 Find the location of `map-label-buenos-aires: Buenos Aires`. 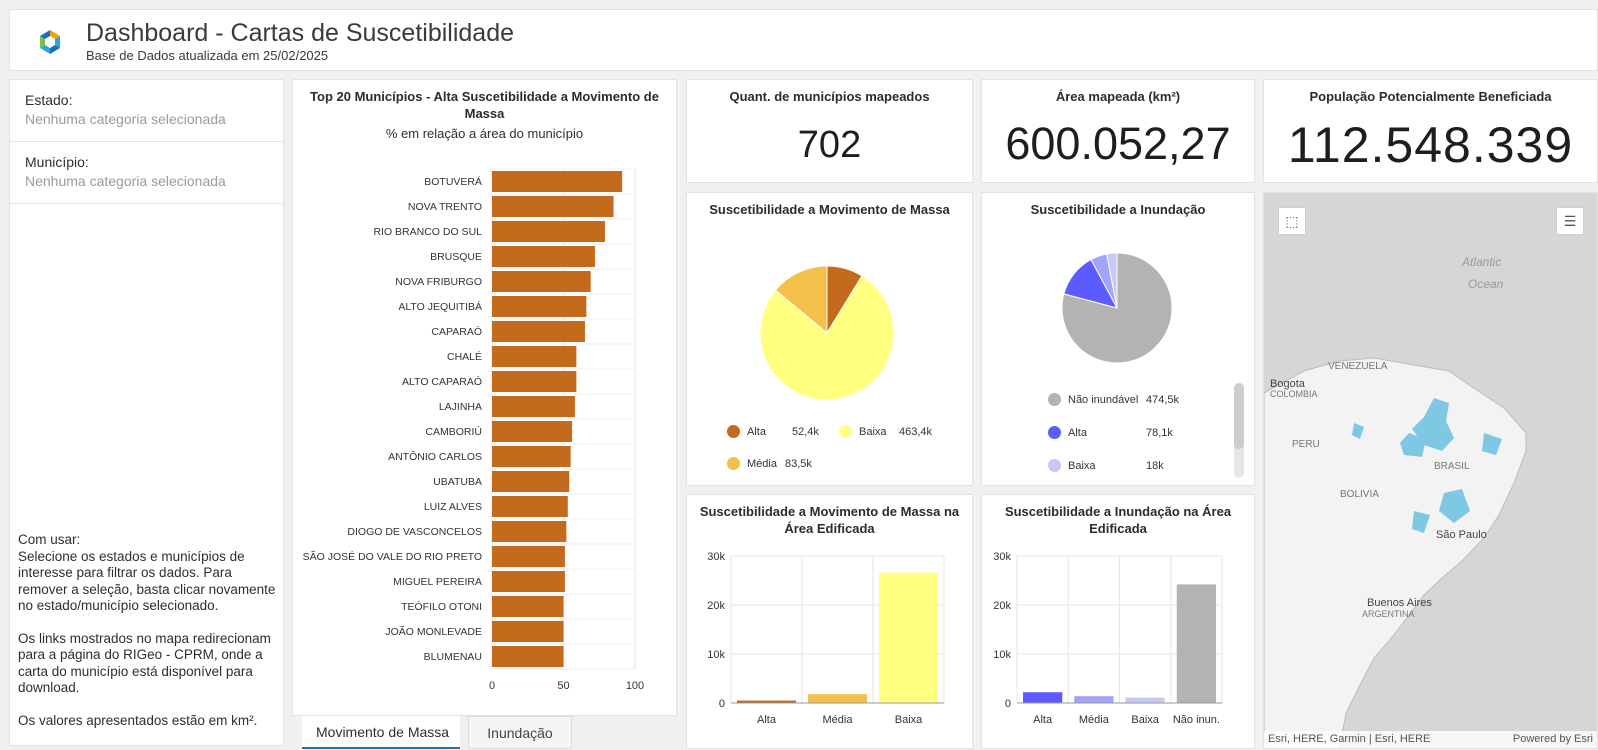

map-label-buenos-aires: Buenos Aires is located at coordinates (1399, 603).